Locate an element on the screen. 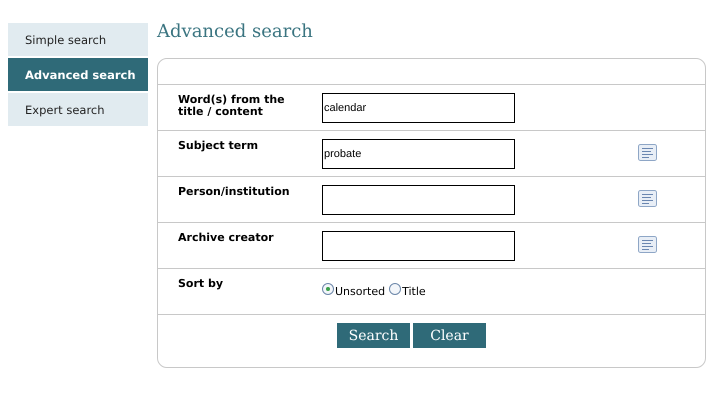 The image size is (723, 401). input-field: probate is located at coordinates (418, 154).